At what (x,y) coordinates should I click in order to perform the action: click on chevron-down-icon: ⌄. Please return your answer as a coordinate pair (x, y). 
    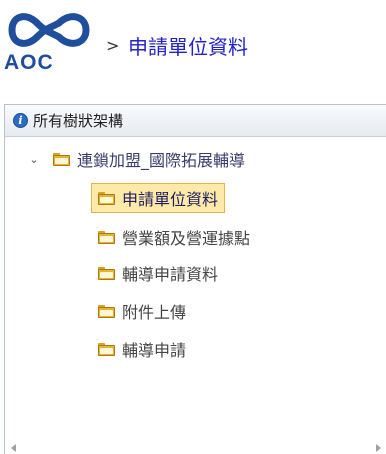
    Looking at the image, I should click on (34, 159).